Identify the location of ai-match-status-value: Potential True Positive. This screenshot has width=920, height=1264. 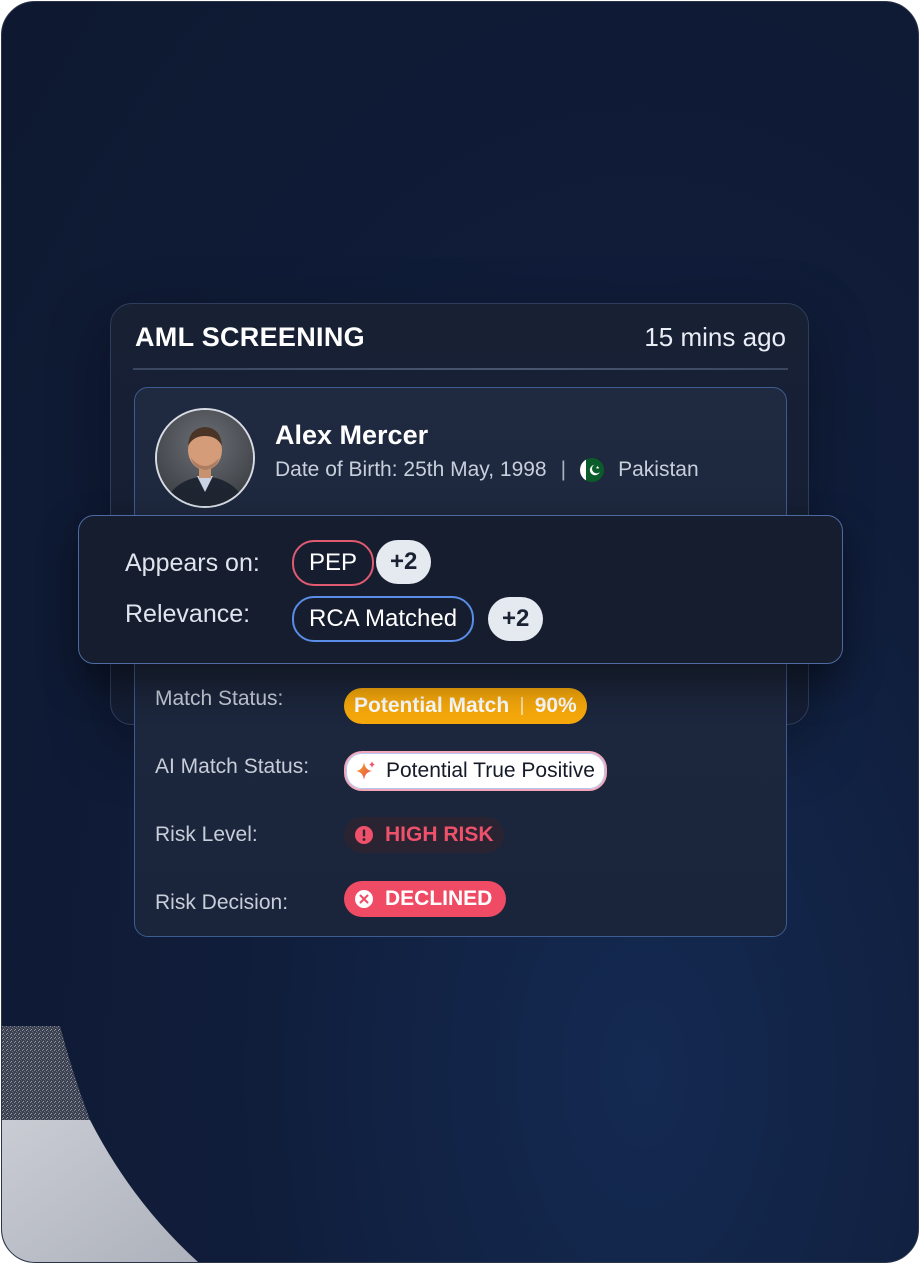
(490, 770).